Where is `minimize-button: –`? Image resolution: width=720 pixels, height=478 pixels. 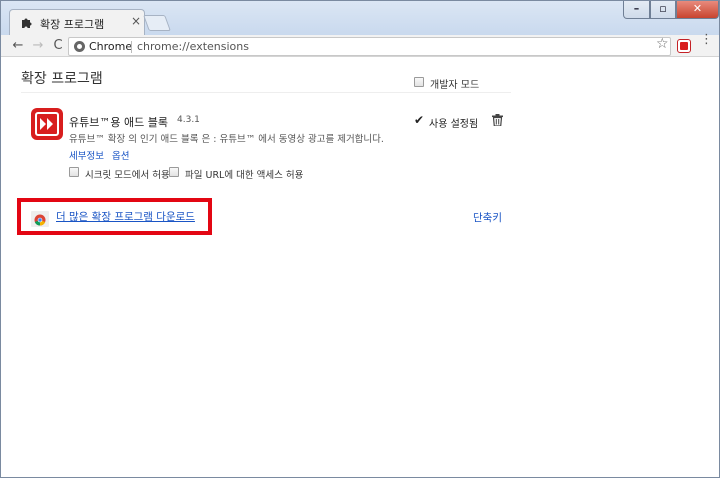
minimize-button: – is located at coordinates (636, 10).